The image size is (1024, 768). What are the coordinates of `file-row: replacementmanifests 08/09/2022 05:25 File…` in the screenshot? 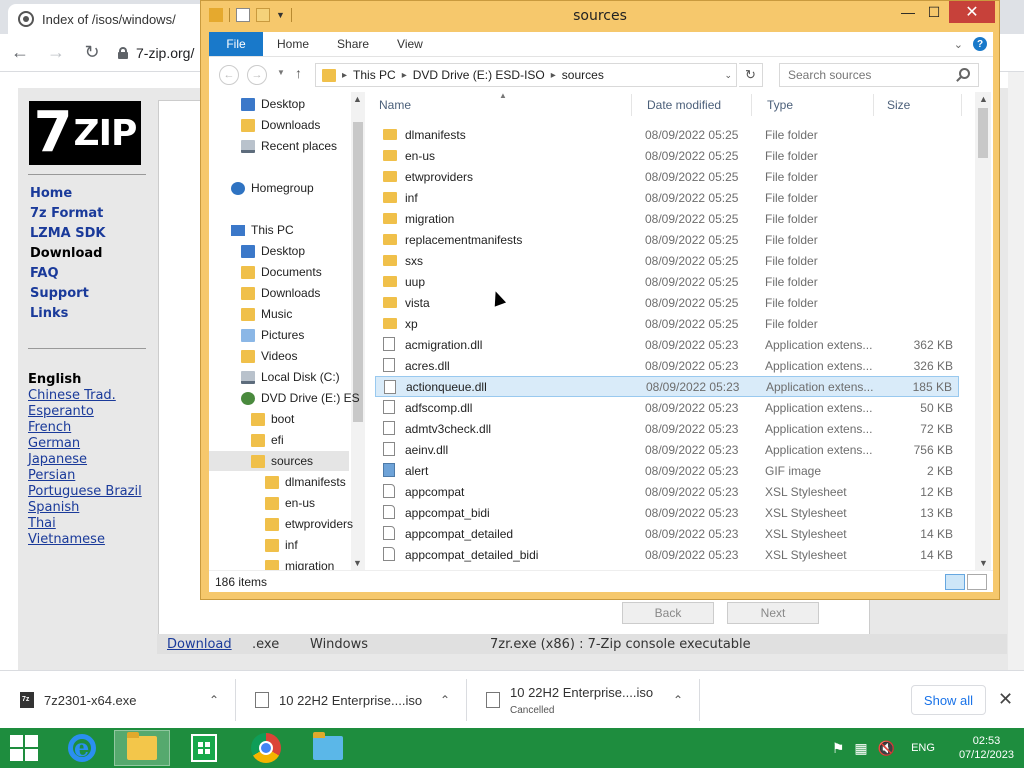 It's located at (667, 239).